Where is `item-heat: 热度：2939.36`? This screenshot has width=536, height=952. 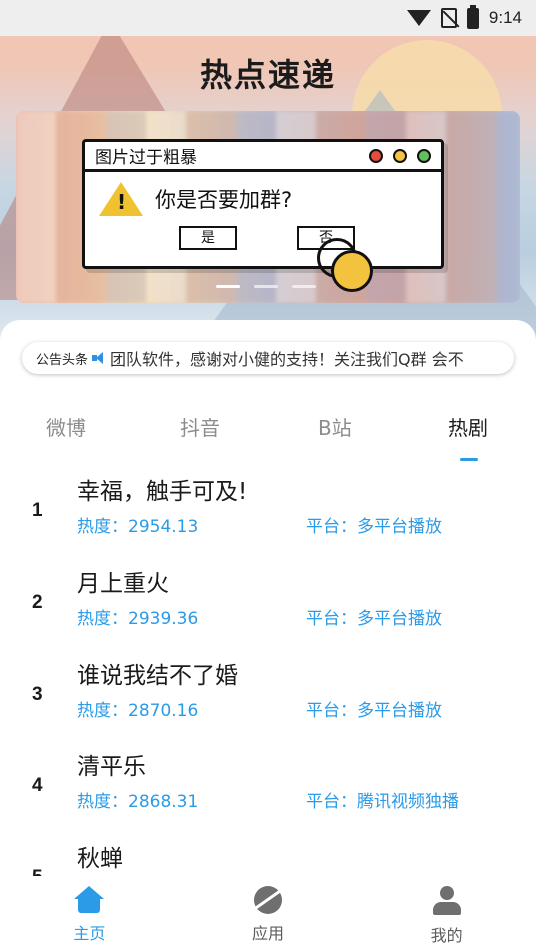 item-heat: 热度：2939.36 is located at coordinates (138, 619).